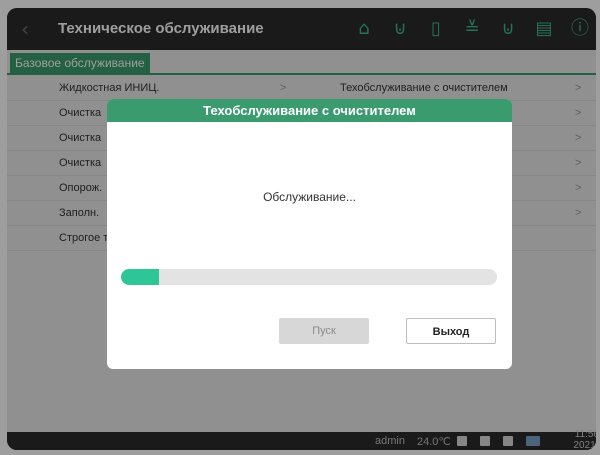  Describe the element at coordinates (309, 277) in the screenshot. I see `progress-bar` at that location.